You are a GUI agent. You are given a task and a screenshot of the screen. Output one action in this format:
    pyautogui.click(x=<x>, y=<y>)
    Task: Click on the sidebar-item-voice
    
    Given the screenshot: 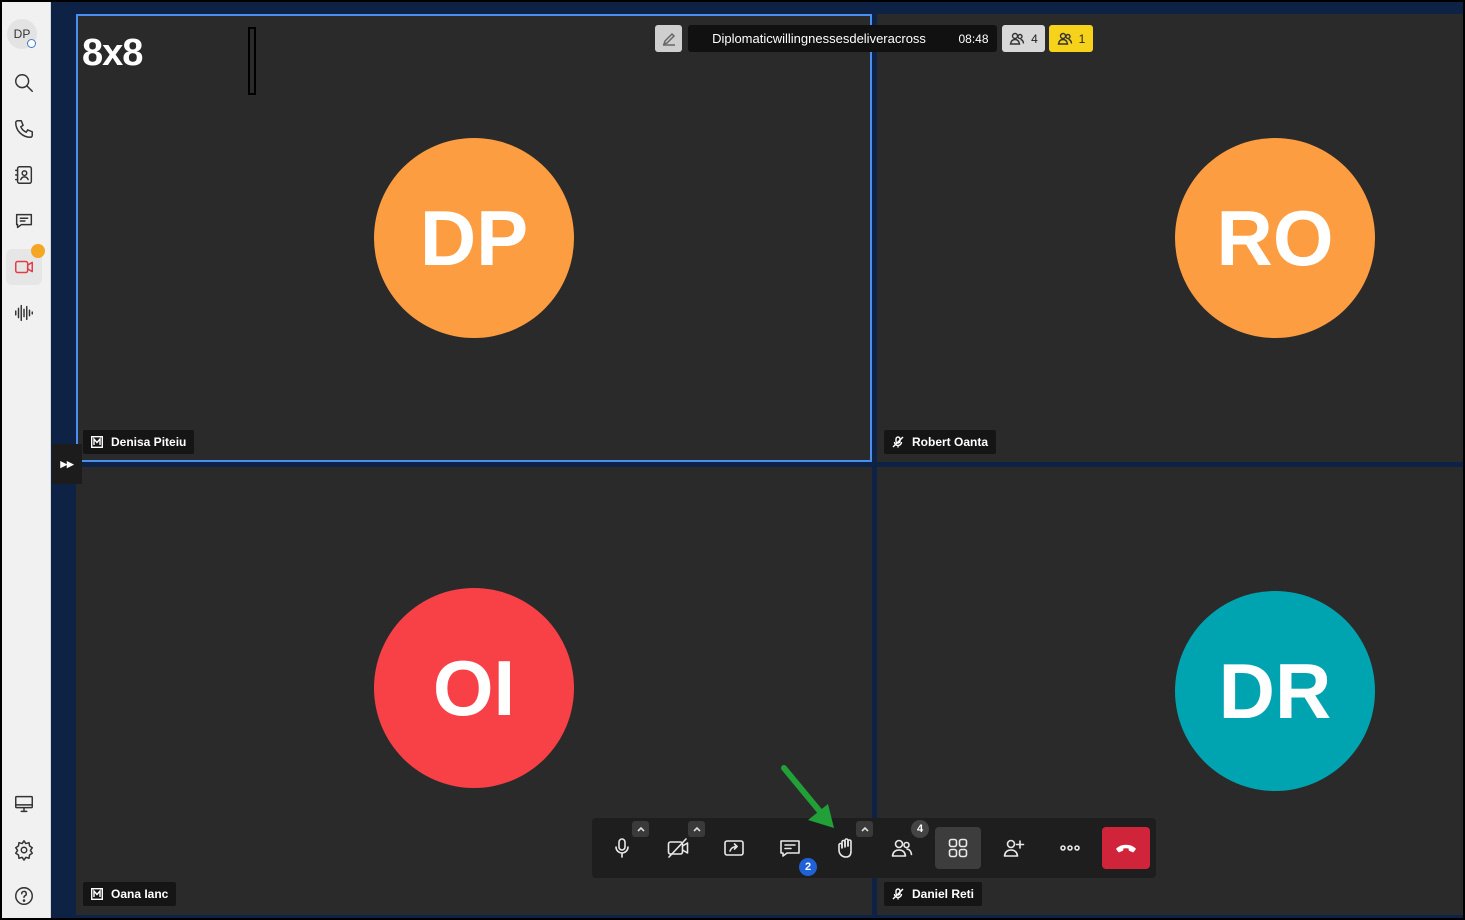 What is the action you would take?
    pyautogui.click(x=24, y=313)
    